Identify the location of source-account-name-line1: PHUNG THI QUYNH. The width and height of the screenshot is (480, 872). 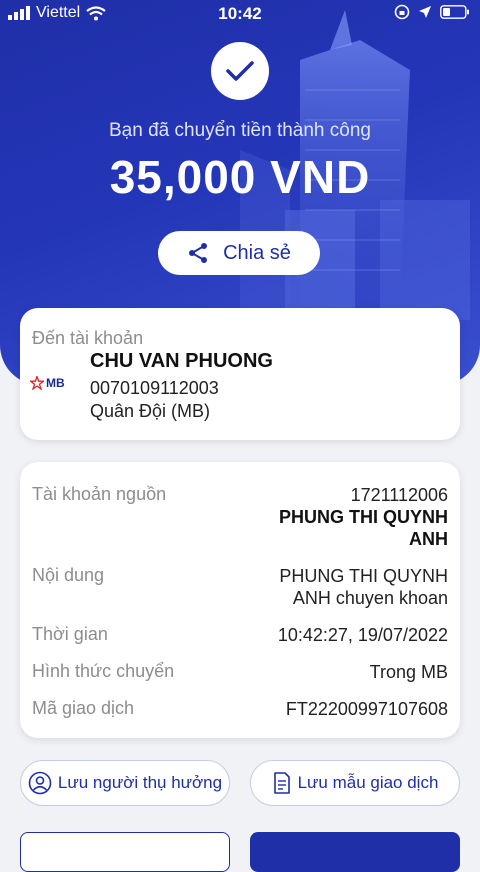
(363, 517).